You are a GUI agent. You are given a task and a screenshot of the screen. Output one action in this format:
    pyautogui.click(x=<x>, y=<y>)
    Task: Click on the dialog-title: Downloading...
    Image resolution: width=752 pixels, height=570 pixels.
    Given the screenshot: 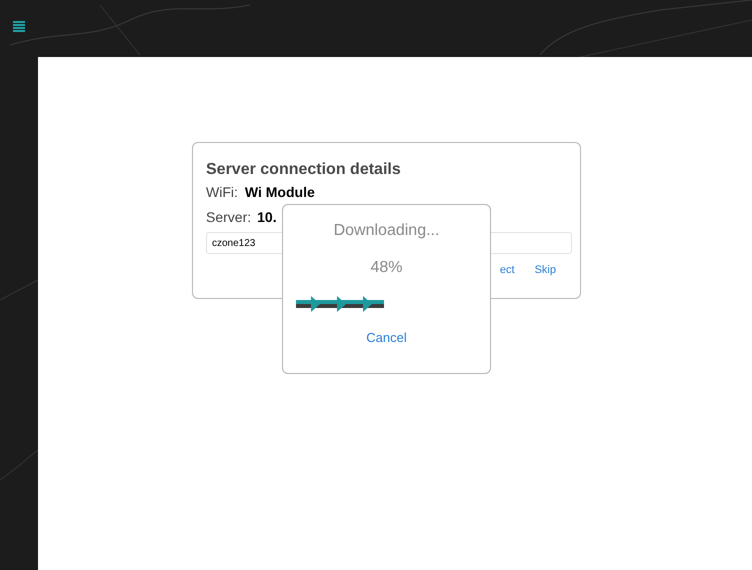 What is the action you would take?
    pyautogui.click(x=387, y=231)
    